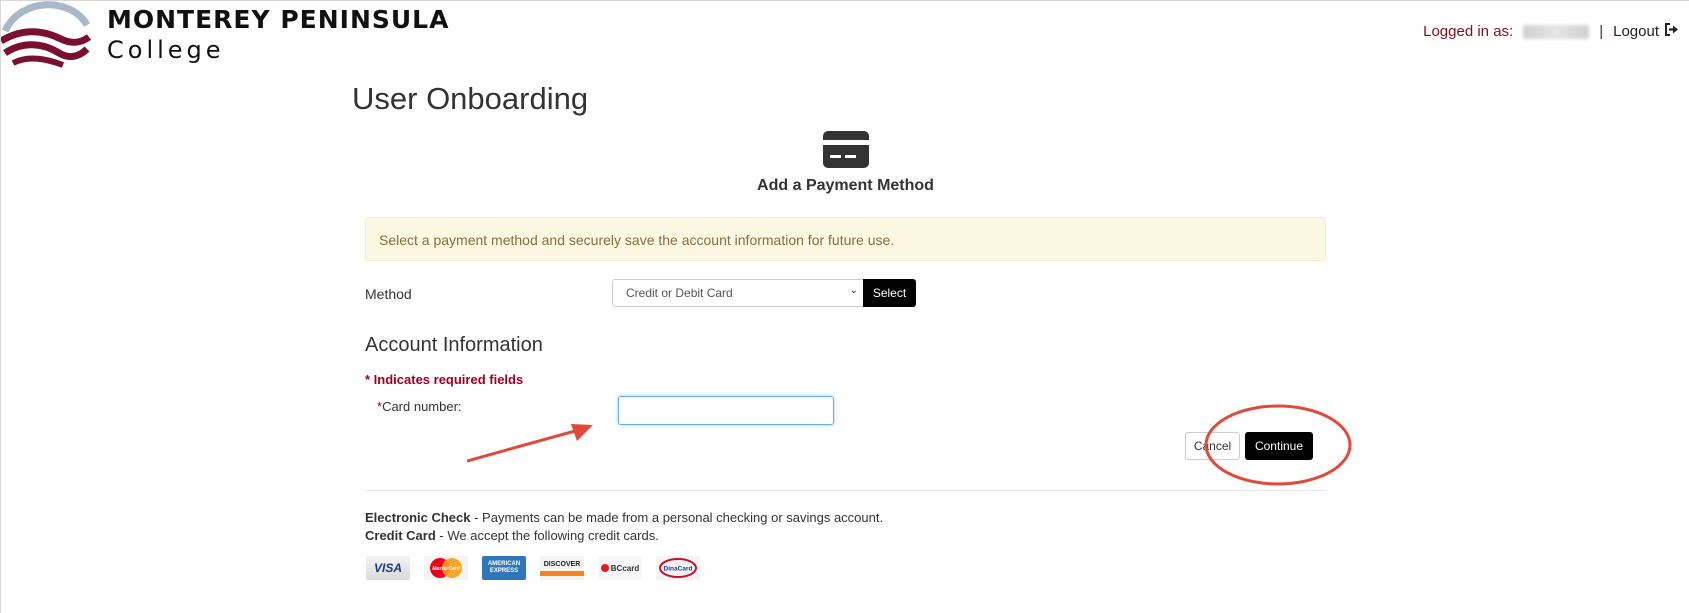  I want to click on user-bar: Logged in as: | Logout, so click(1551, 31).